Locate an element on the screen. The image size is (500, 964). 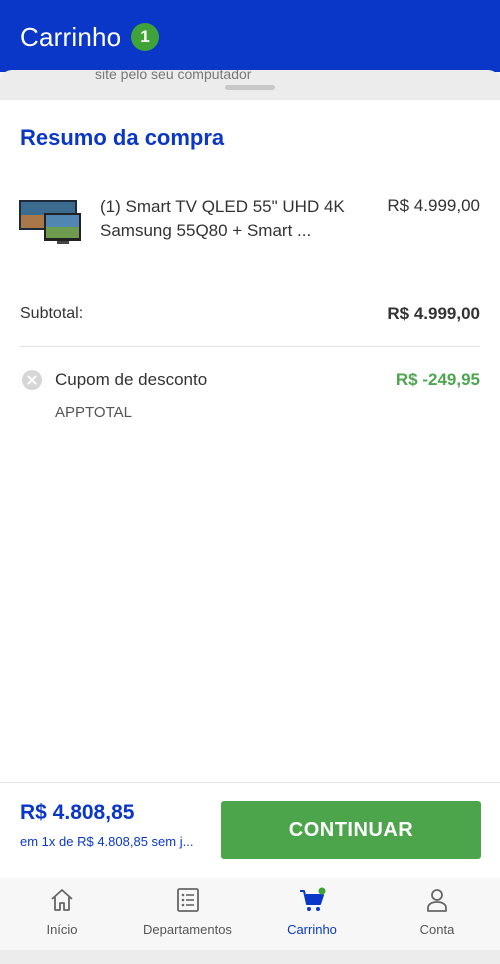
app-header: Carrinho 1 is located at coordinates (250, 36).